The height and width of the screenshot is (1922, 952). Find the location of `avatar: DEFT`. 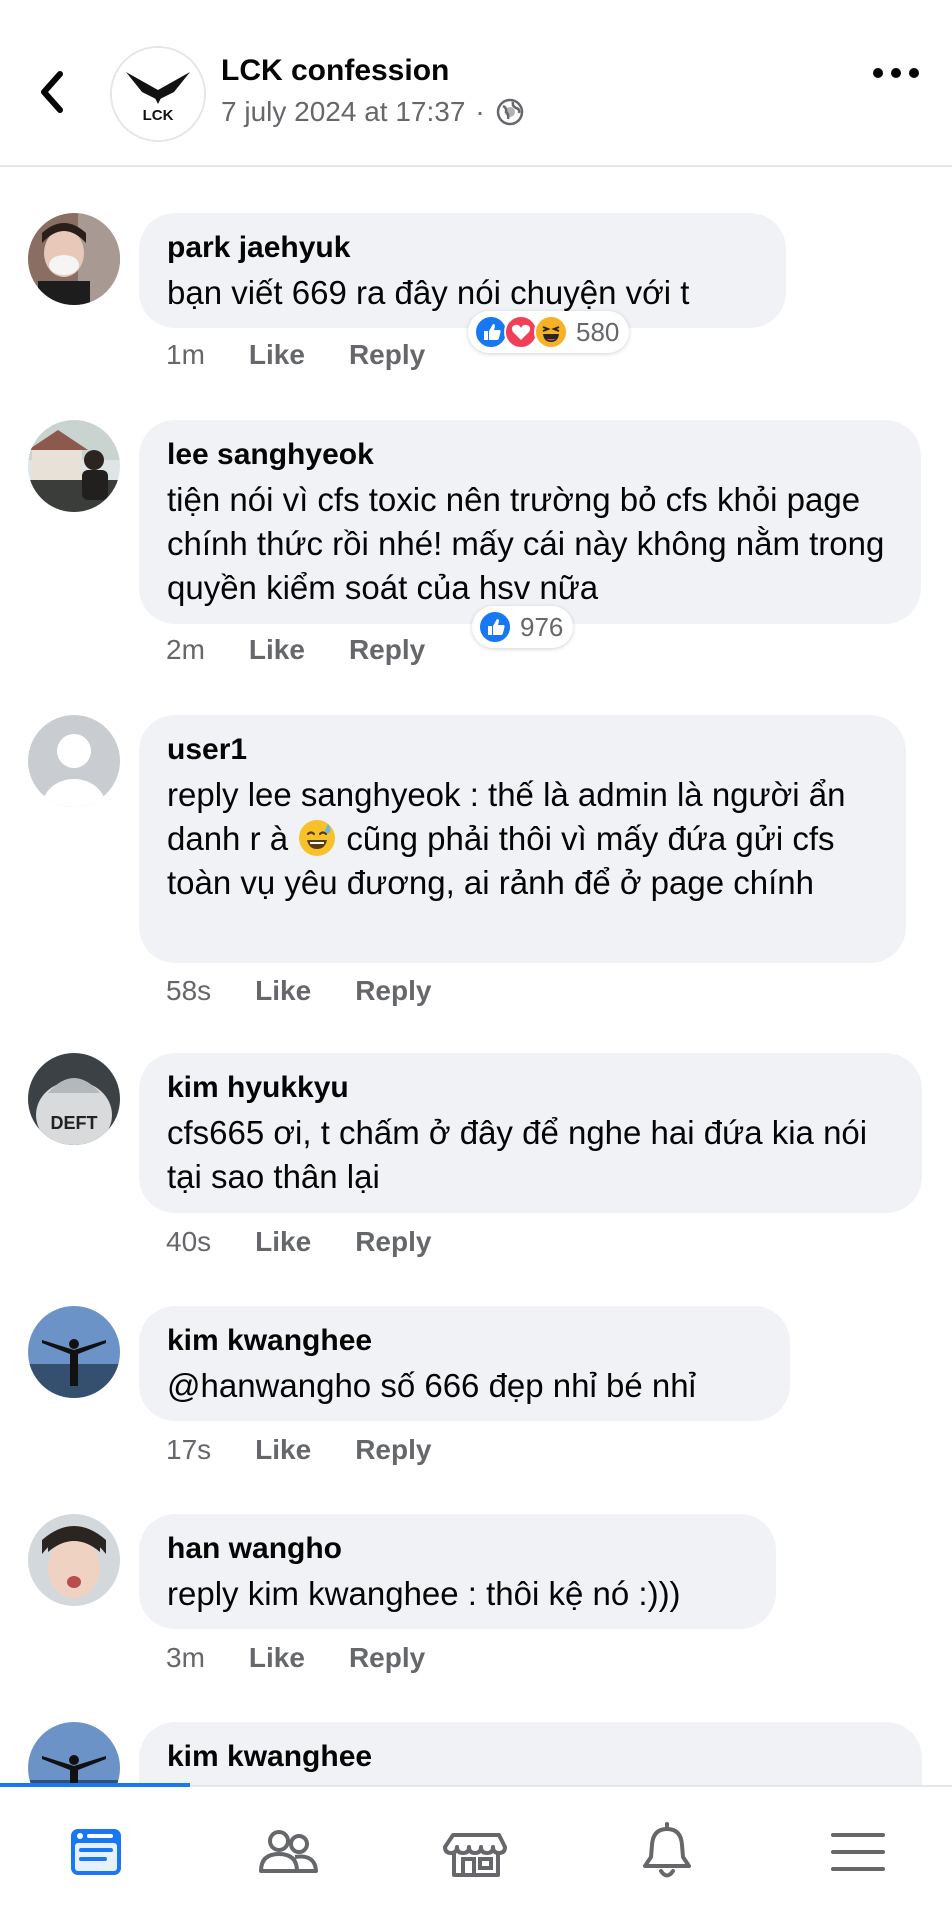

avatar: DEFT is located at coordinates (74, 1099).